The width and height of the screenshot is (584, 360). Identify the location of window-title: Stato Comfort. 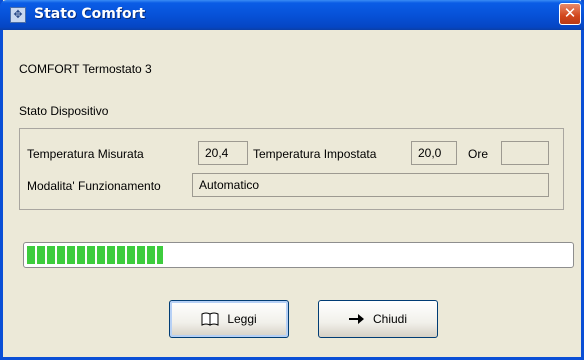
(90, 14).